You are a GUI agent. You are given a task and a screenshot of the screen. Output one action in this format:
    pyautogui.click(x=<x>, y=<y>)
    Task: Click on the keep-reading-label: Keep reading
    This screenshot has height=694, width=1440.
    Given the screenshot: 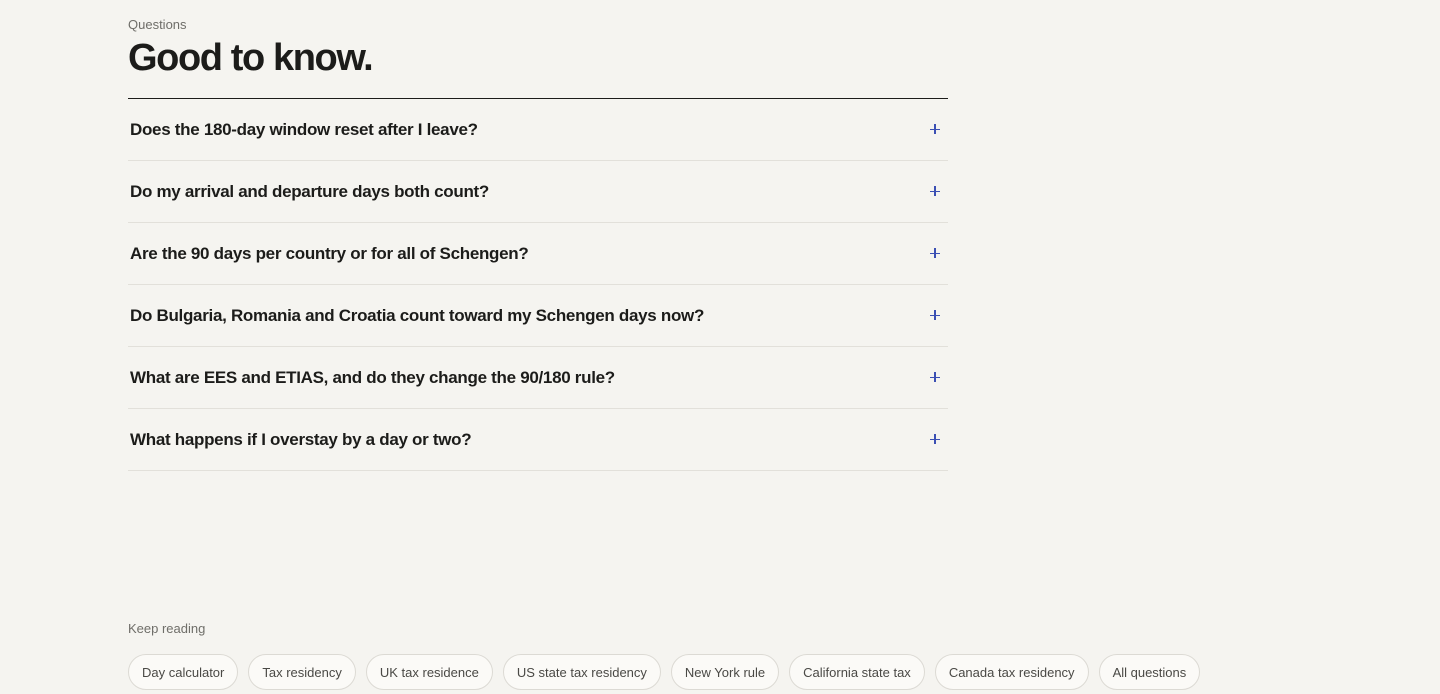 What is the action you would take?
    pyautogui.click(x=167, y=628)
    